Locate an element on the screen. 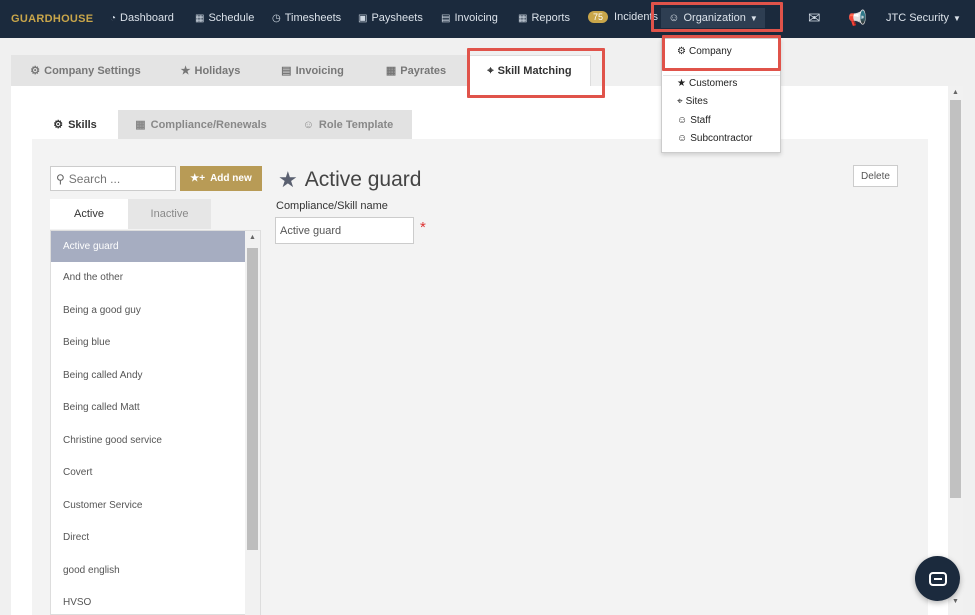 The image size is (975, 615). nav-timesheets: ◷ Timesheets is located at coordinates (306, 18).